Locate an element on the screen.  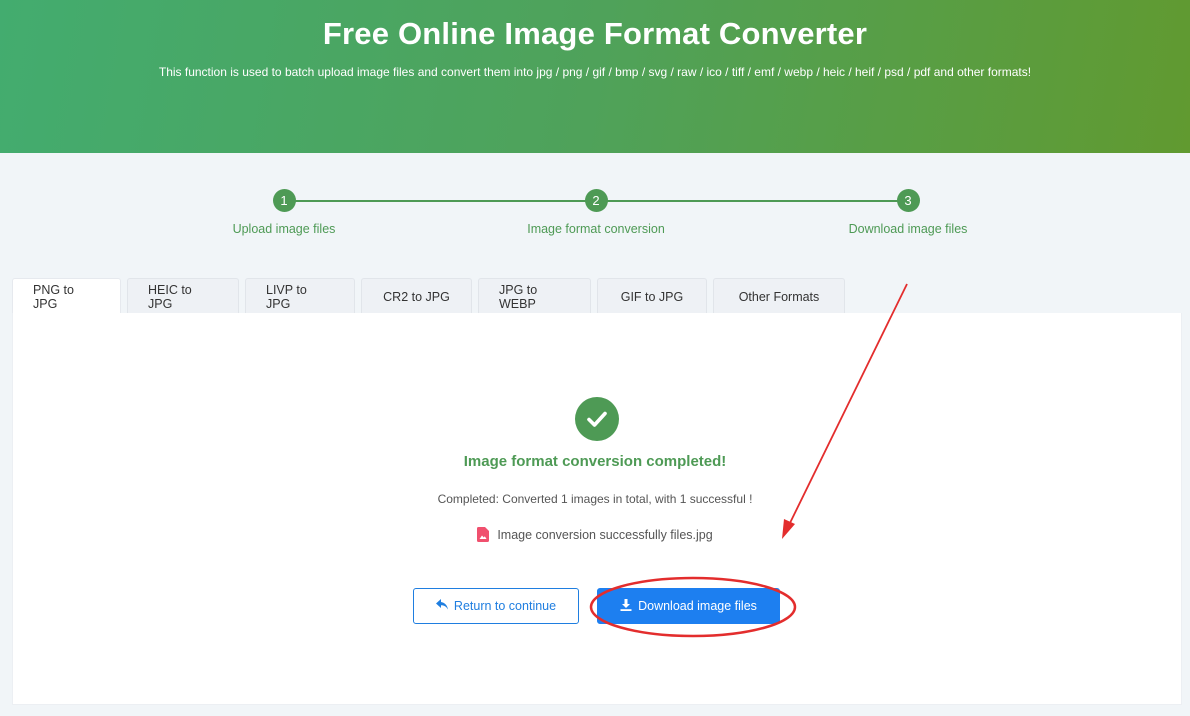
step-number: 3 is located at coordinates (908, 200).